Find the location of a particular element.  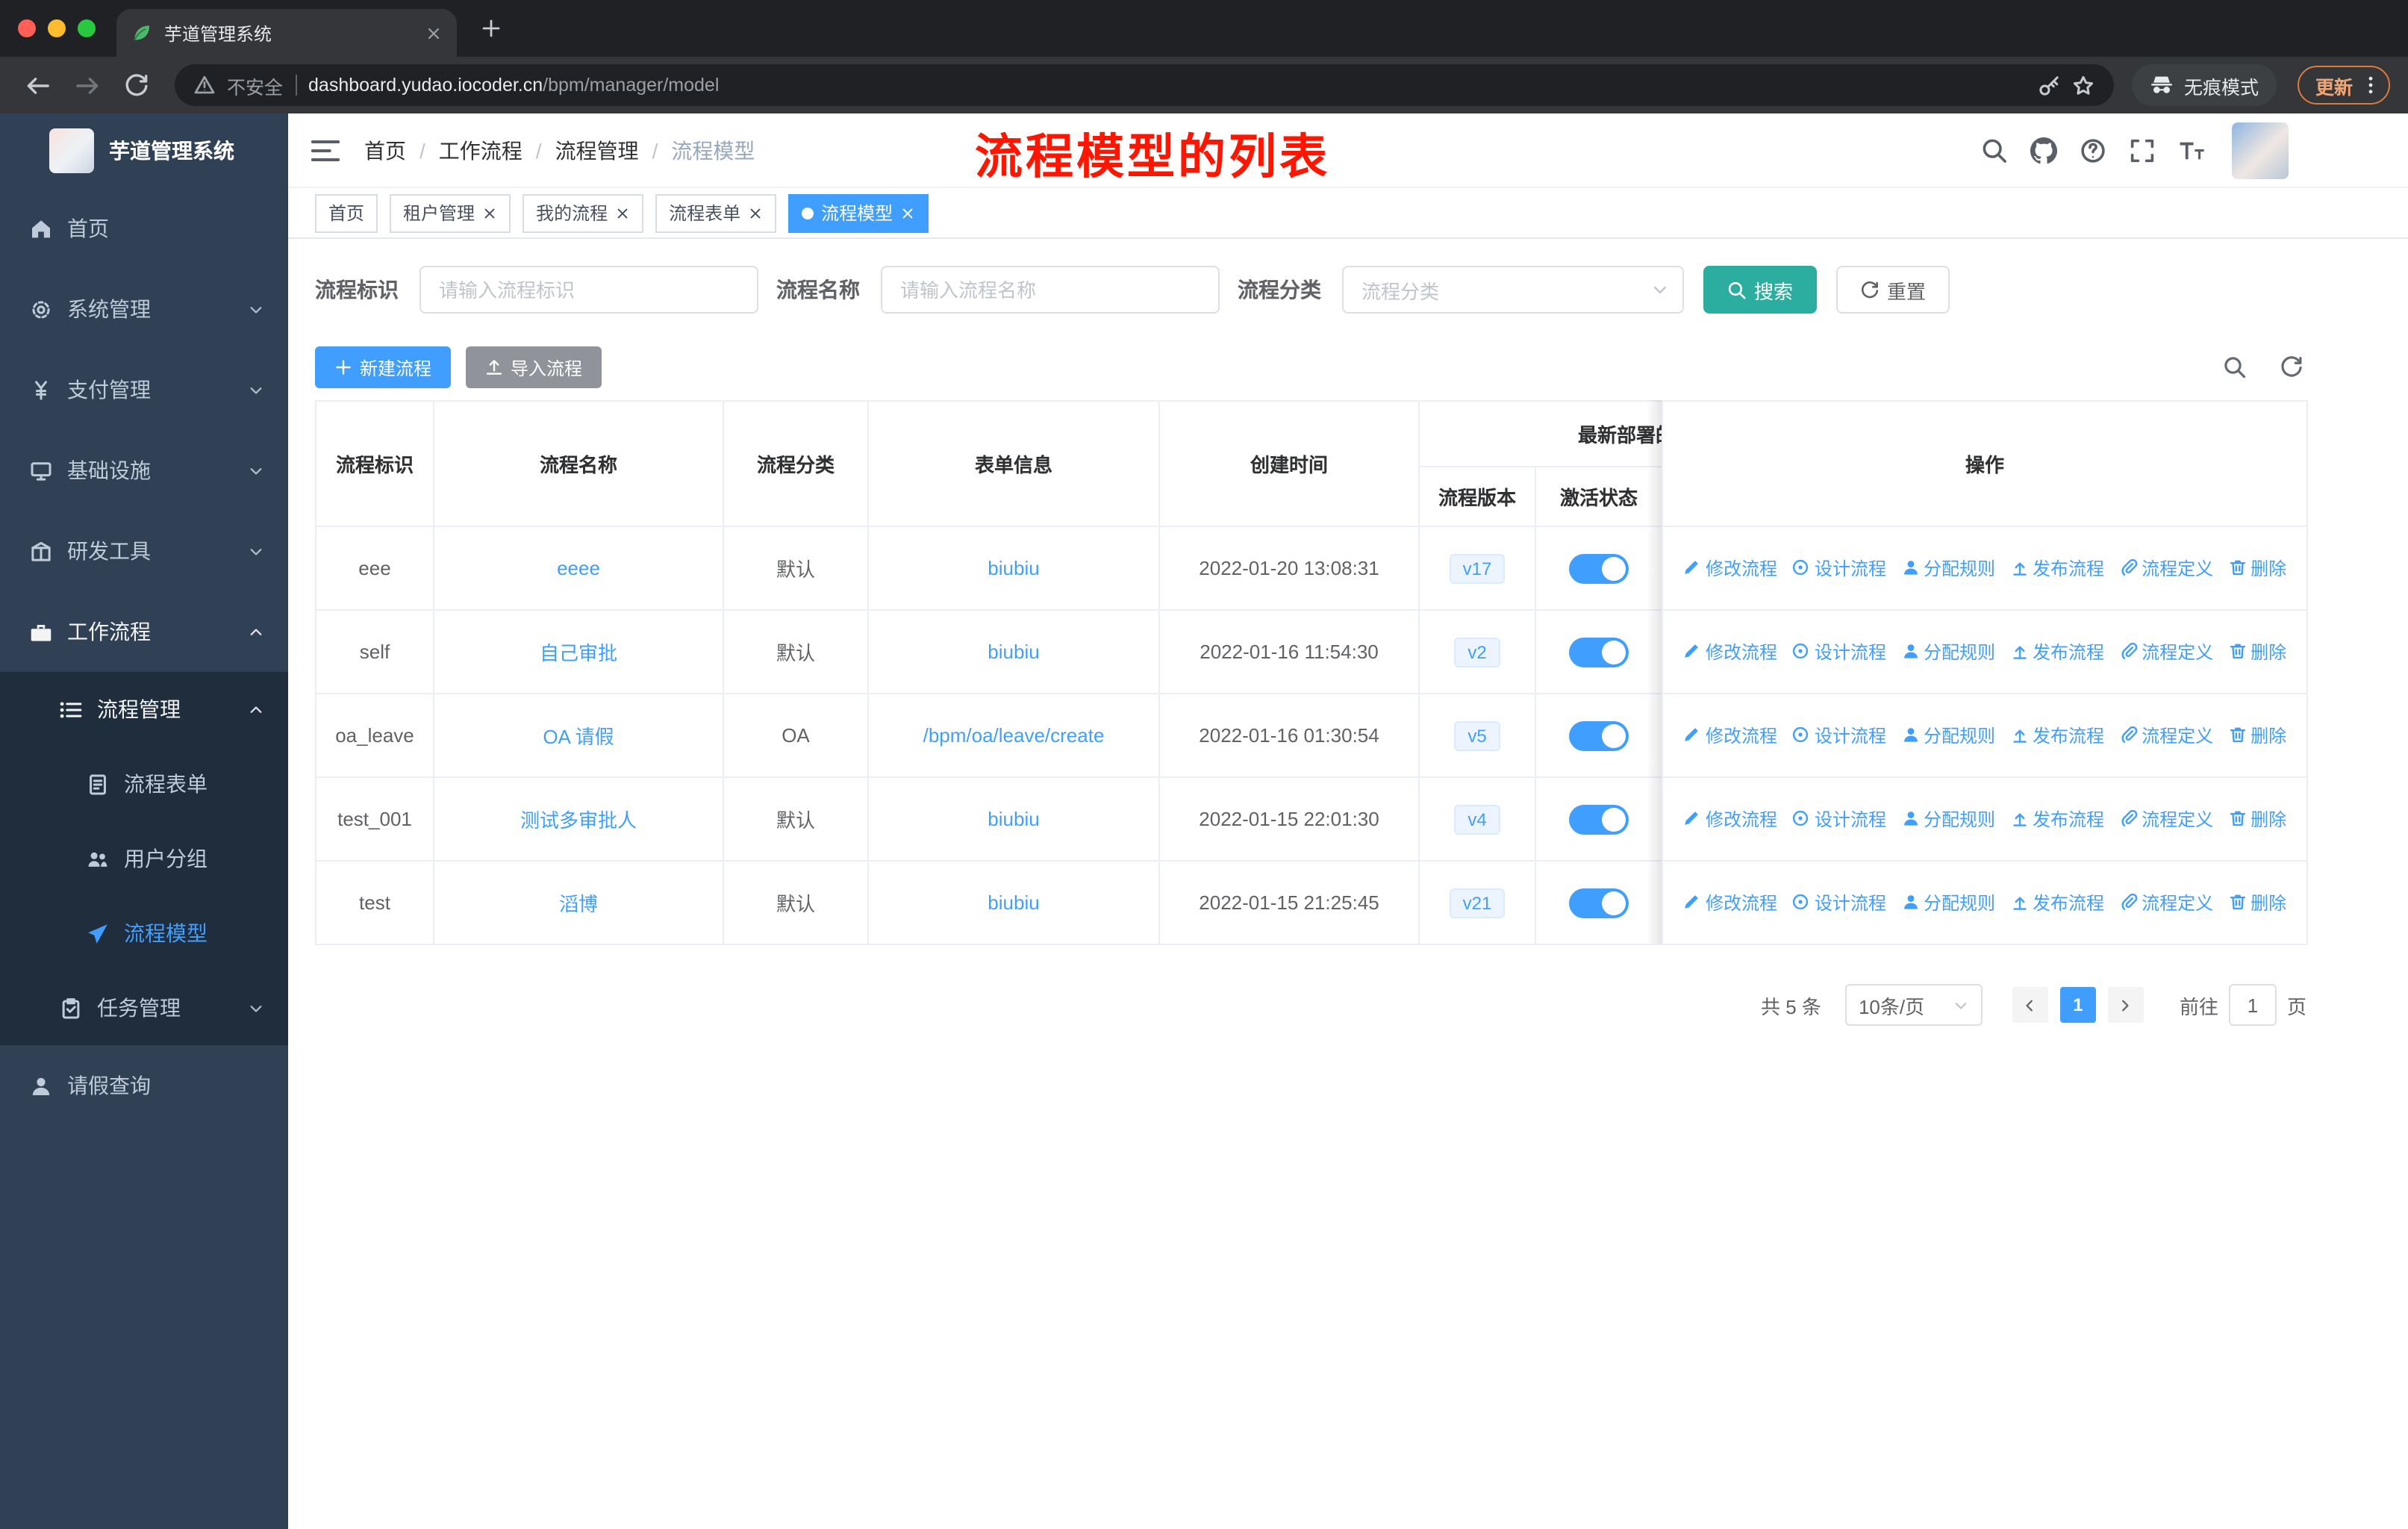

back-button is located at coordinates (38, 85).